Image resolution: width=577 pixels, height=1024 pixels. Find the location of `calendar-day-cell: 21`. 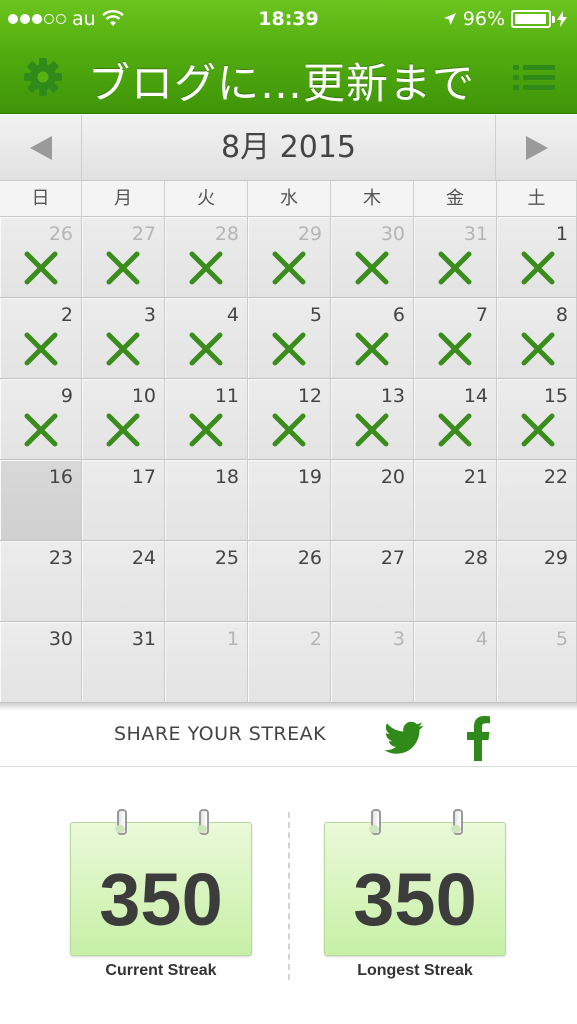

calendar-day-cell: 21 is located at coordinates (455, 500).